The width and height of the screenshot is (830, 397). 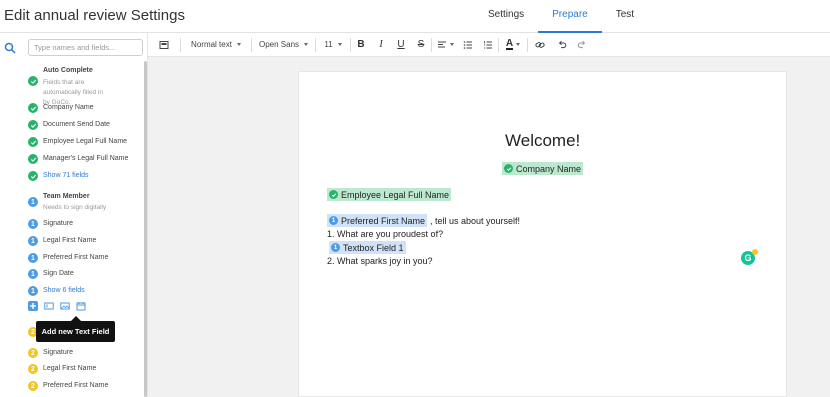 What do you see at coordinates (361, 45) in the screenshot?
I see `bold-button: B` at bounding box center [361, 45].